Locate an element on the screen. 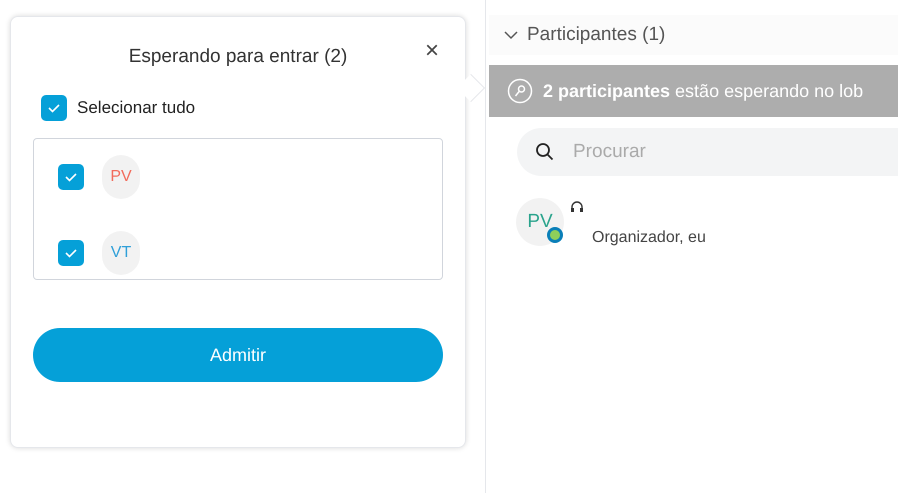 Image resolution: width=898 pixels, height=493 pixels. avatar: VT is located at coordinates (121, 253).